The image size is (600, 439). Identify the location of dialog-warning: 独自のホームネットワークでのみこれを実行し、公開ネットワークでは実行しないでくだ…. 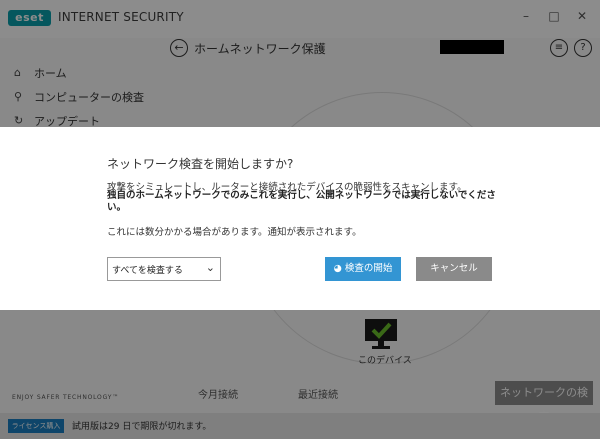
(301, 201).